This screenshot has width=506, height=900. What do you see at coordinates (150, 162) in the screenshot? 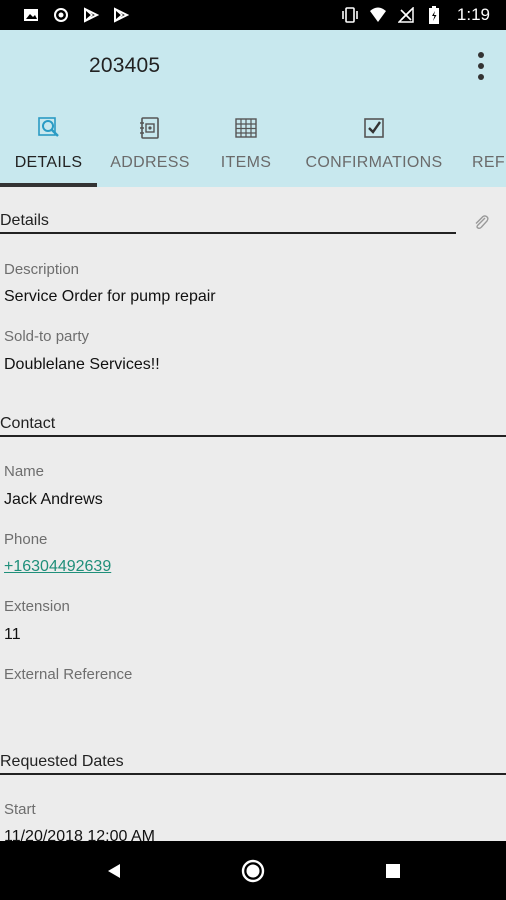
I see `tab-address-label: ADDRESS` at bounding box center [150, 162].